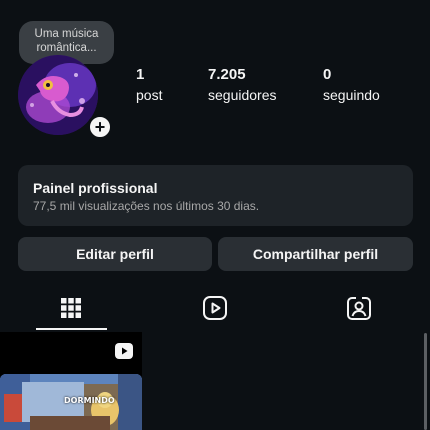  I want to click on edit-profile-label: Editar perfil, so click(115, 254).